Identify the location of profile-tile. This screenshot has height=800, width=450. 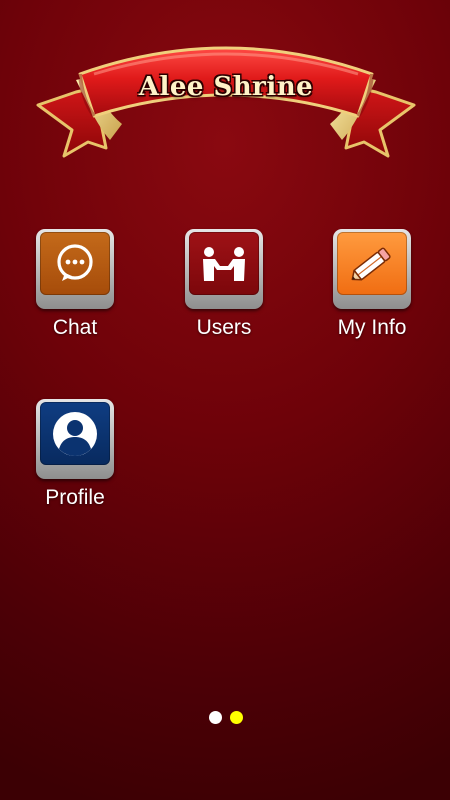
(75, 439).